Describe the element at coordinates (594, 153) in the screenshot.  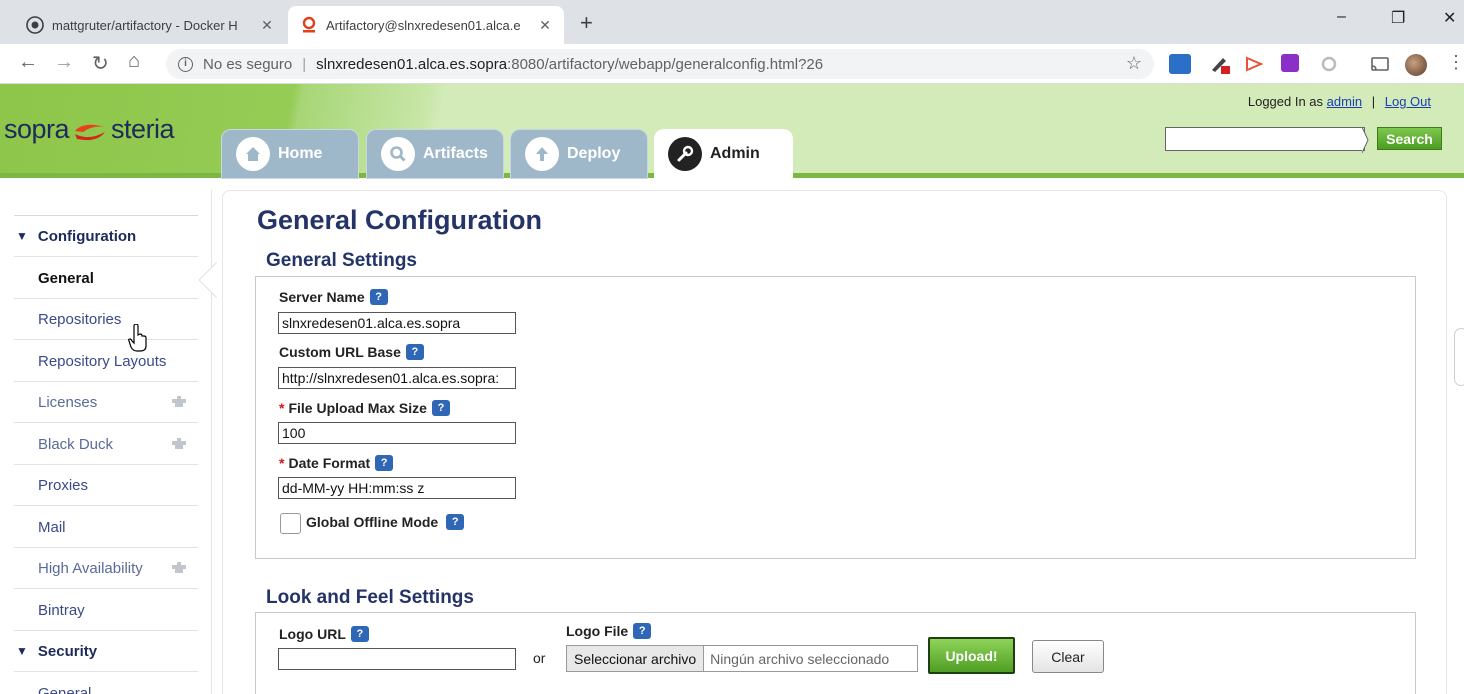
I see `tab-label: Deploy` at that location.